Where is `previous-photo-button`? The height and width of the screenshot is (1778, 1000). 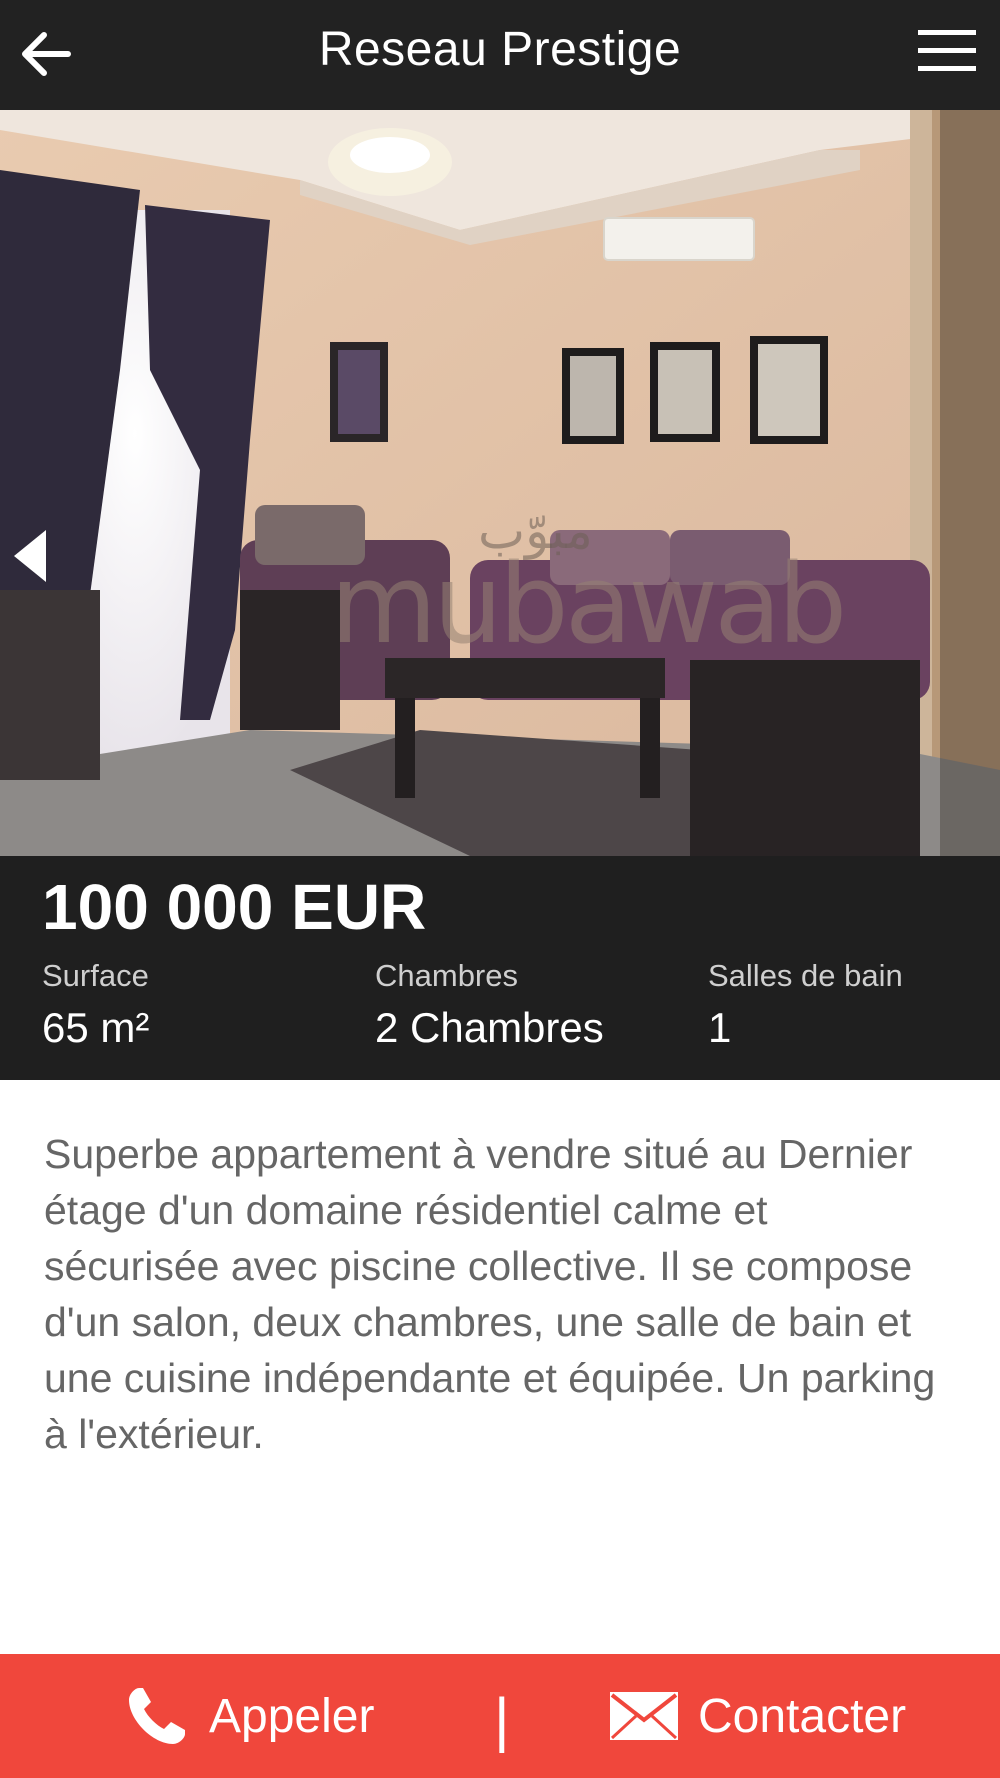
previous-photo-button is located at coordinates (30, 556).